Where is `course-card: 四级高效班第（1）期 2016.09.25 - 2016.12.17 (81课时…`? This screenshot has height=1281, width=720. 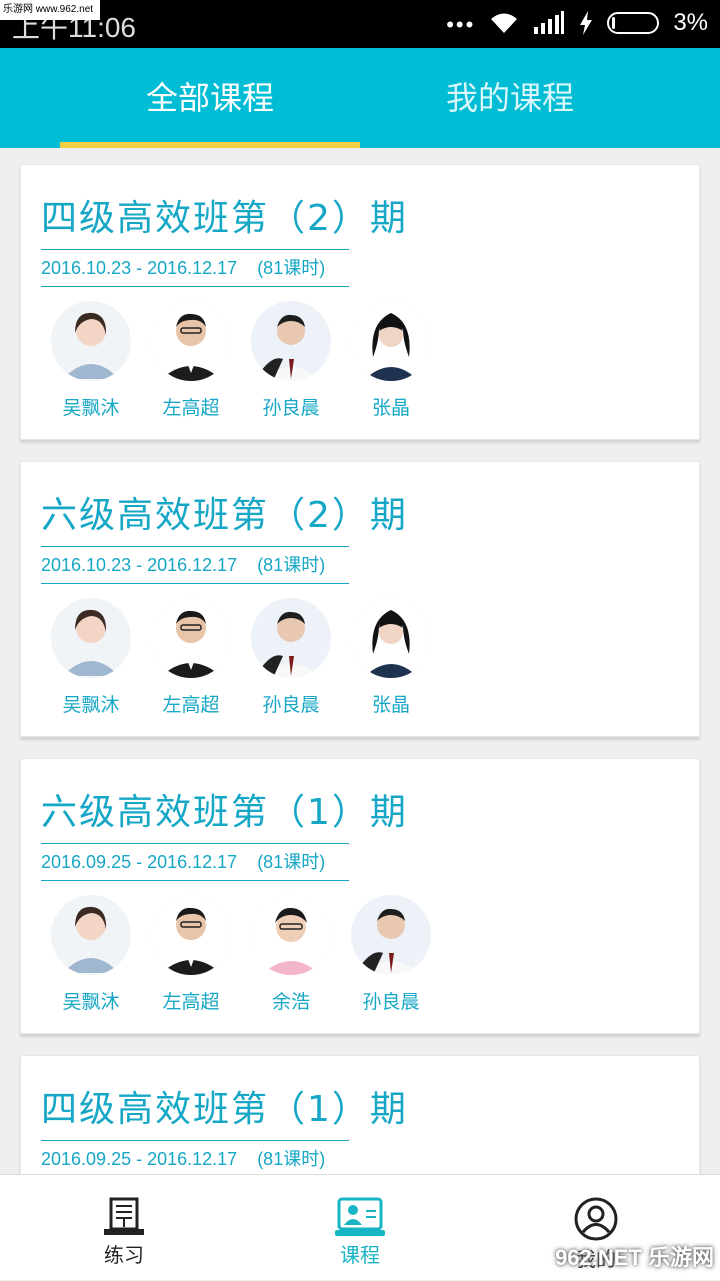 course-card: 四级高效班第（1）期 2016.09.25 - 2016.12.17 (81课时… is located at coordinates (360, 1114).